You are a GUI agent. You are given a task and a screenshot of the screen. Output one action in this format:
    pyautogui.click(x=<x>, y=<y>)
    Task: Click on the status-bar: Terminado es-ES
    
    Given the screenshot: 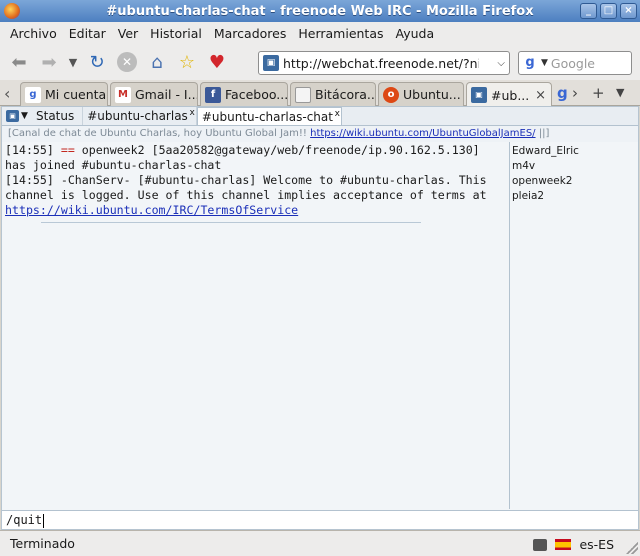 What is the action you would take?
    pyautogui.click(x=320, y=543)
    